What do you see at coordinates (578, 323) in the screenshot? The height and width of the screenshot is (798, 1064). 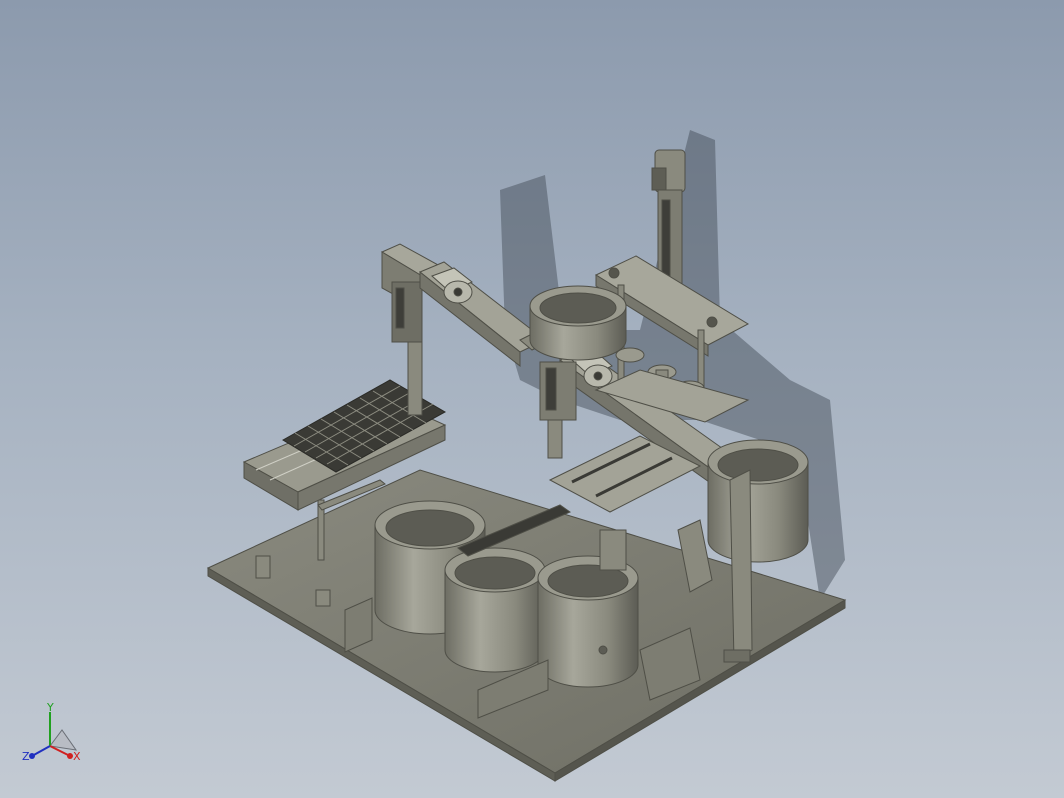 I see `feeder-bowl-rear` at bounding box center [578, 323].